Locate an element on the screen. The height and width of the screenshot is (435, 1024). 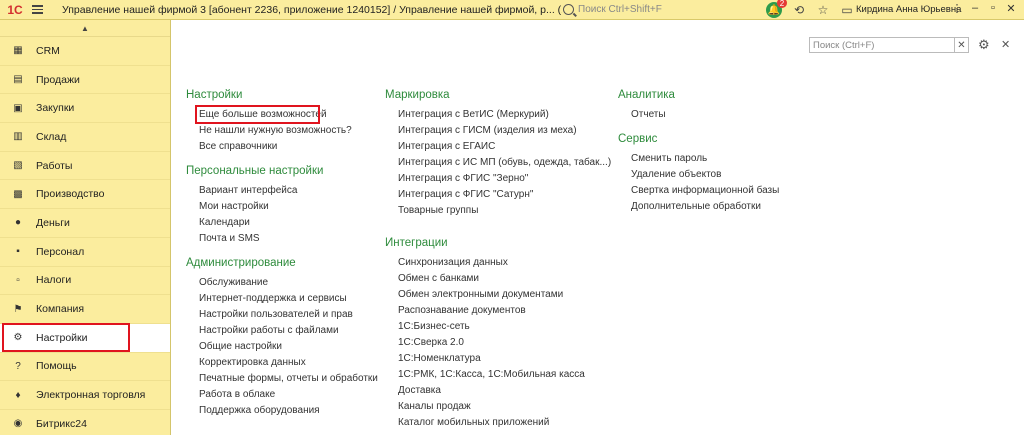
nav-link: Интеграция с ФГИС "Зерно" is located at coordinates (498, 179).